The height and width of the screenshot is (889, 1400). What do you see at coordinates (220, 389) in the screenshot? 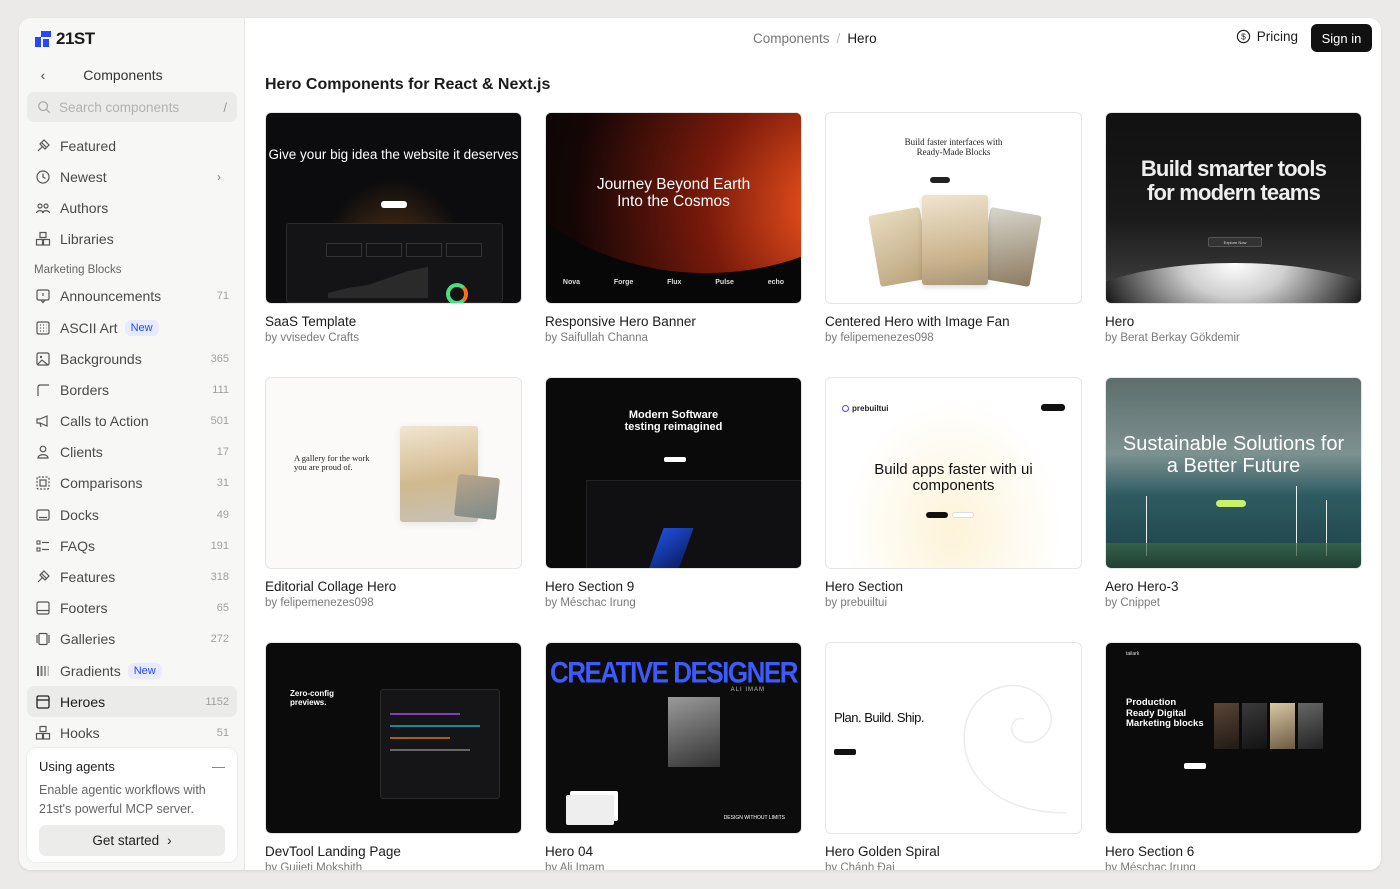
I see `sidebar-item-count: 111` at bounding box center [220, 389].